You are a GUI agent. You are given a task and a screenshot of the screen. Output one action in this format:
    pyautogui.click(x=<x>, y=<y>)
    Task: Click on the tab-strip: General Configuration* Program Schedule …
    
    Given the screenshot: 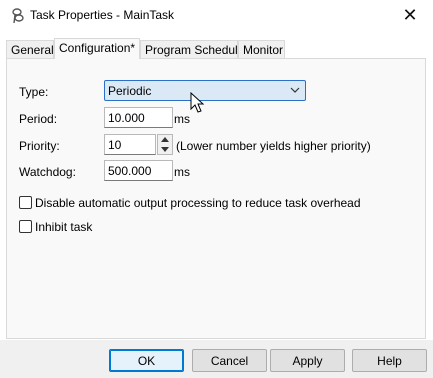 What is the action you would take?
    pyautogui.click(x=216, y=48)
    